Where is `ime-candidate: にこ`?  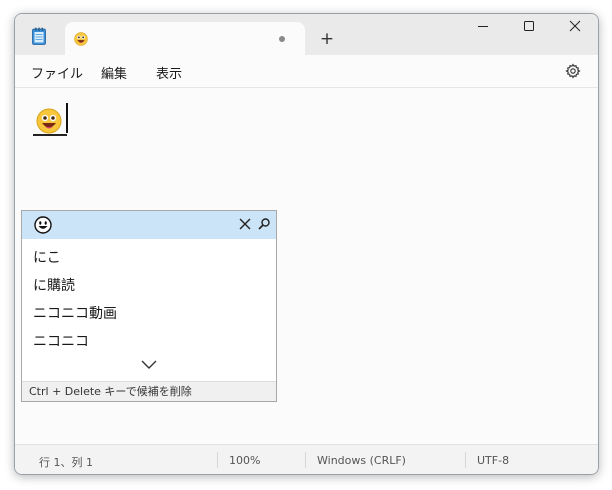 ime-candidate: にこ is located at coordinates (47, 257).